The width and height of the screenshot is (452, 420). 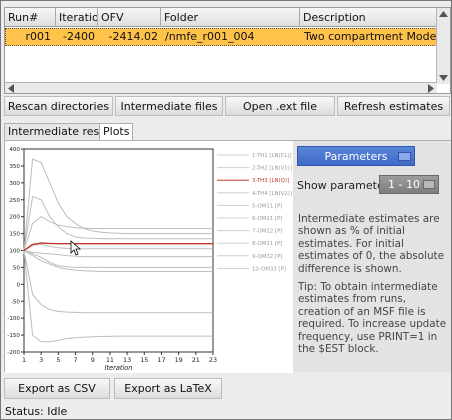 What do you see at coordinates (431, 88) in the screenshot?
I see `scroll-right-arrow-icon` at bounding box center [431, 88].